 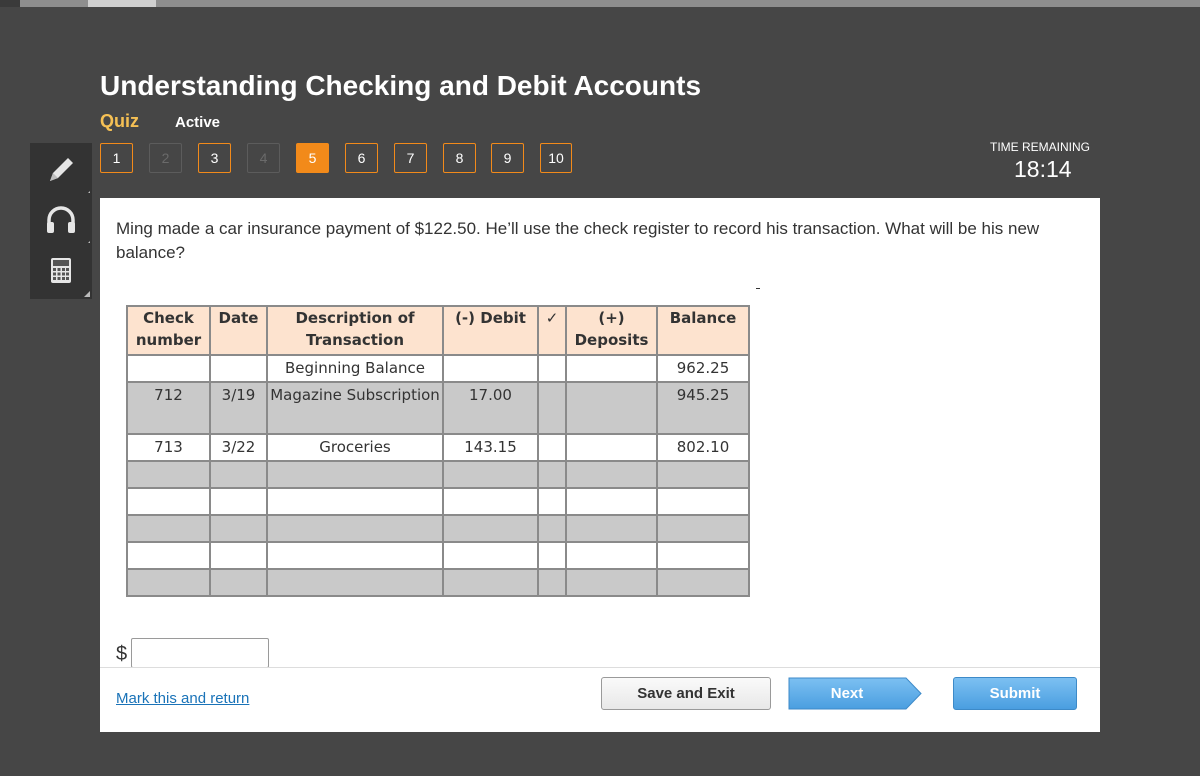 What do you see at coordinates (168, 447) in the screenshot?
I see `cell-check: 713` at bounding box center [168, 447].